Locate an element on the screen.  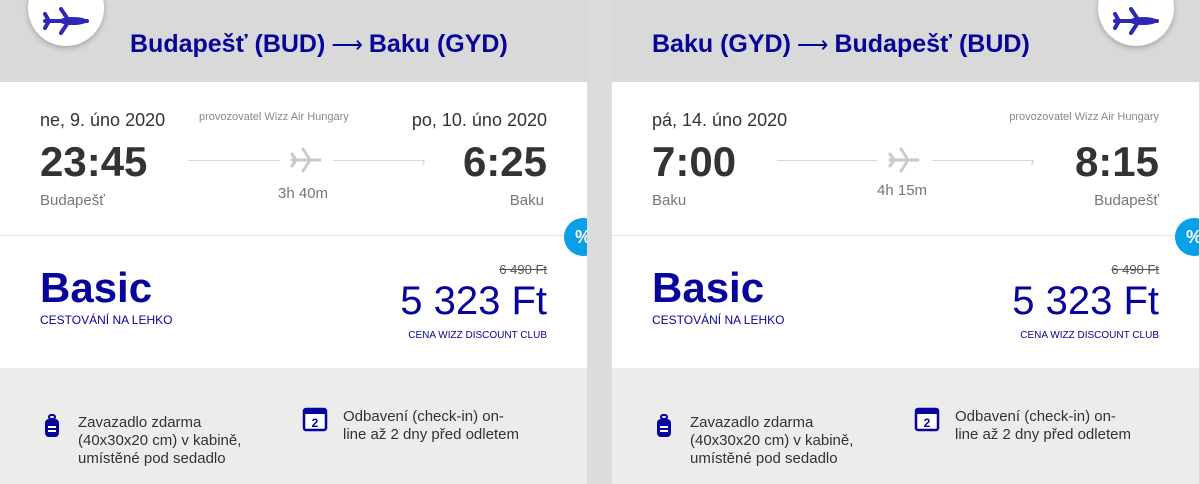
card-header: Budapešť (BUD) ⟶ Baku (GYD) is located at coordinates (293, 41).